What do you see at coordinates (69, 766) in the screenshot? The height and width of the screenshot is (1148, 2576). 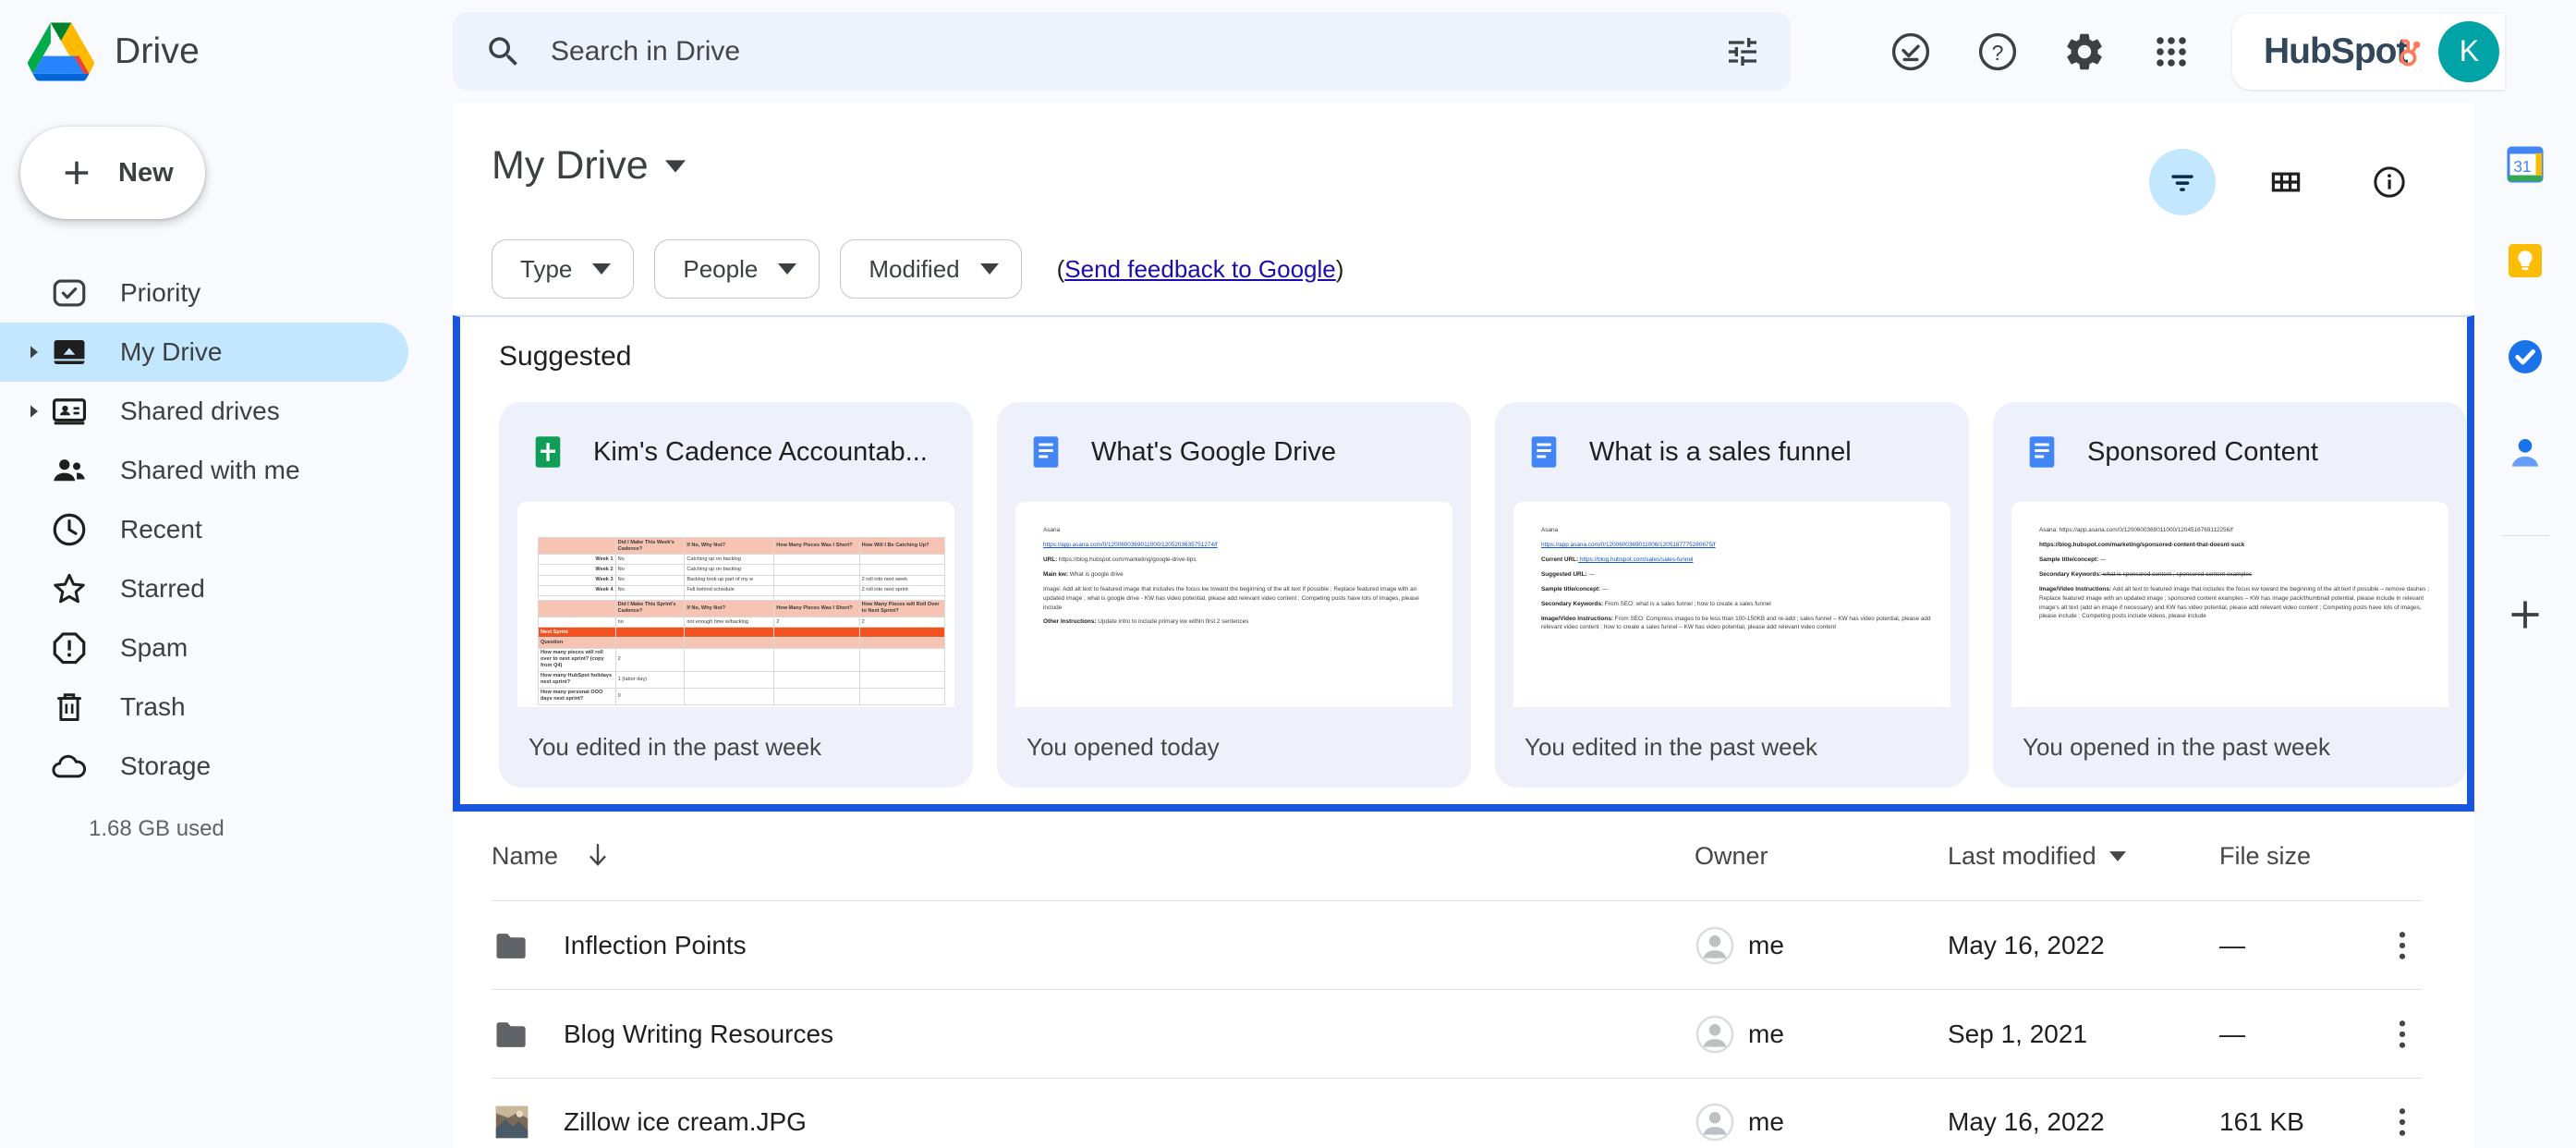 I see `cloud-icon` at bounding box center [69, 766].